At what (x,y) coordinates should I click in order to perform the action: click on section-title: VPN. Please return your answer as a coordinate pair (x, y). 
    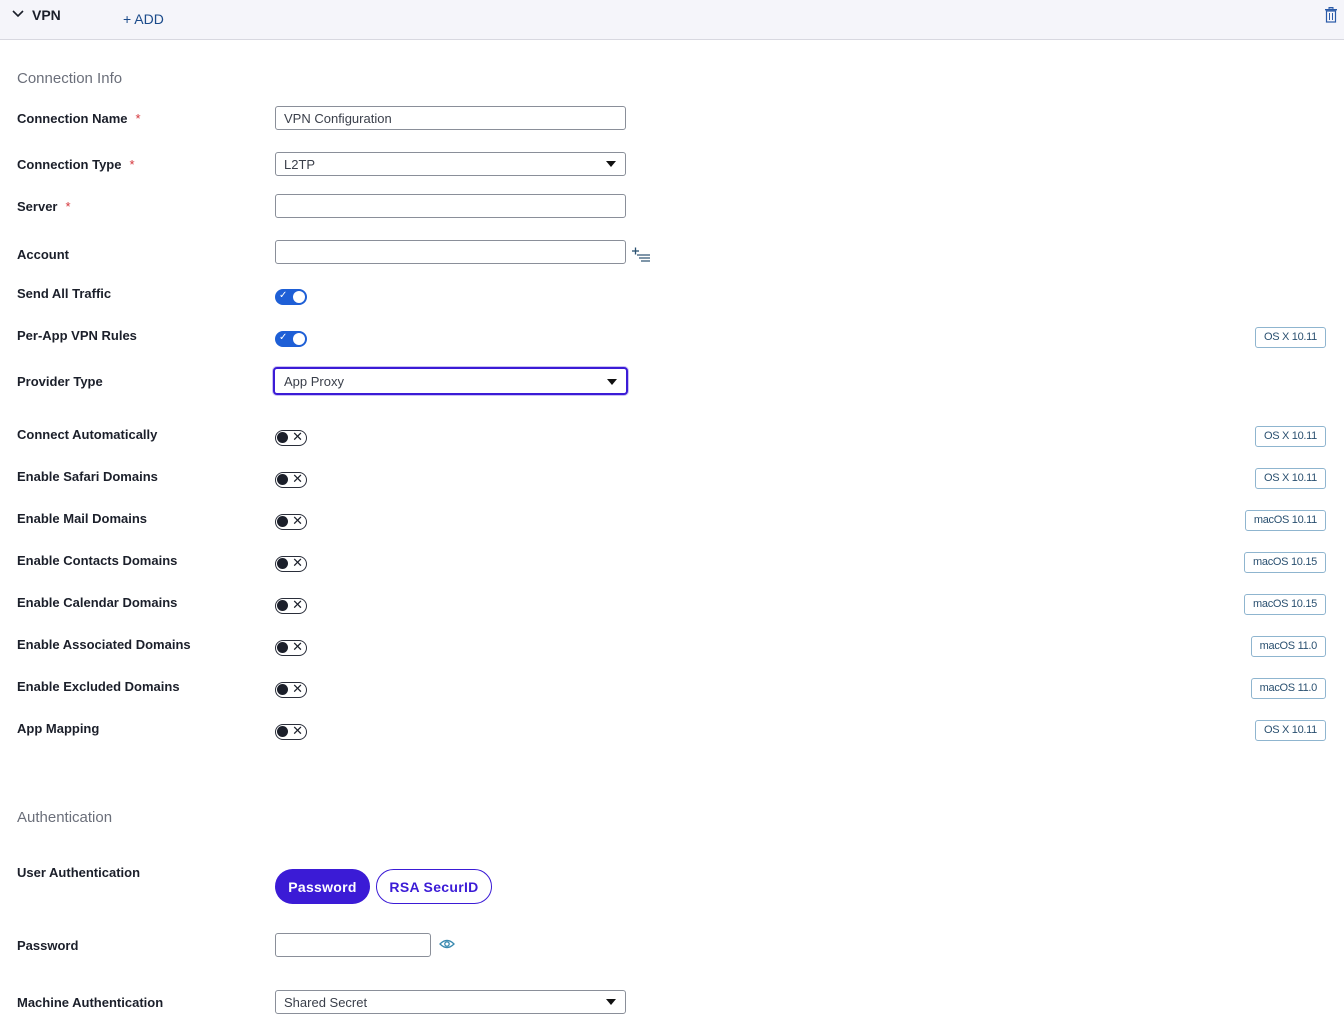
    Looking at the image, I should click on (46, 15).